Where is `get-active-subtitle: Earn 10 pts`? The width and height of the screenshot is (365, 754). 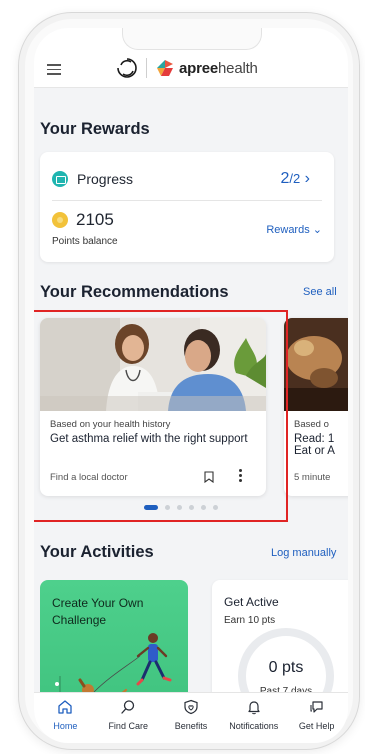
get-active-subtitle: Earn 10 pts is located at coordinates (250, 620).